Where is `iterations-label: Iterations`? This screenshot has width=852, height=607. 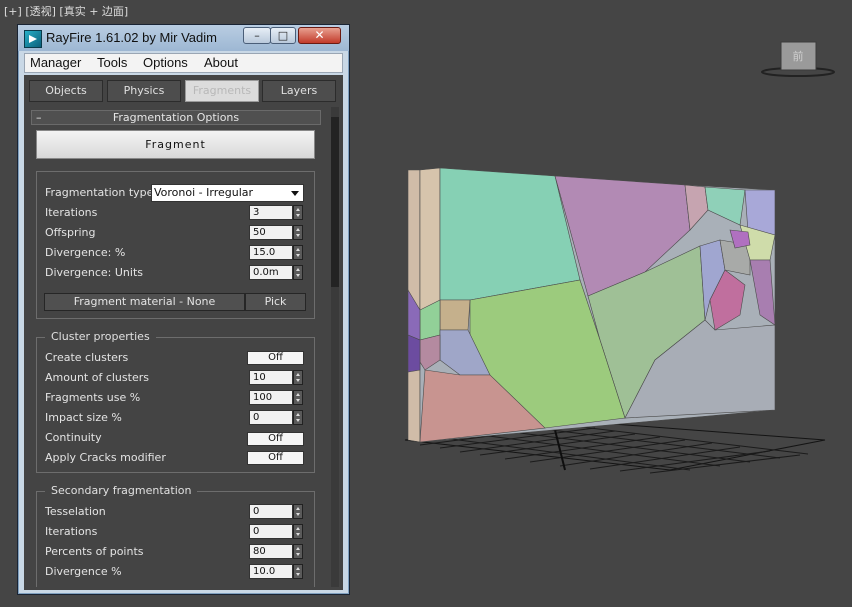
iterations-label: Iterations is located at coordinates (71, 212).